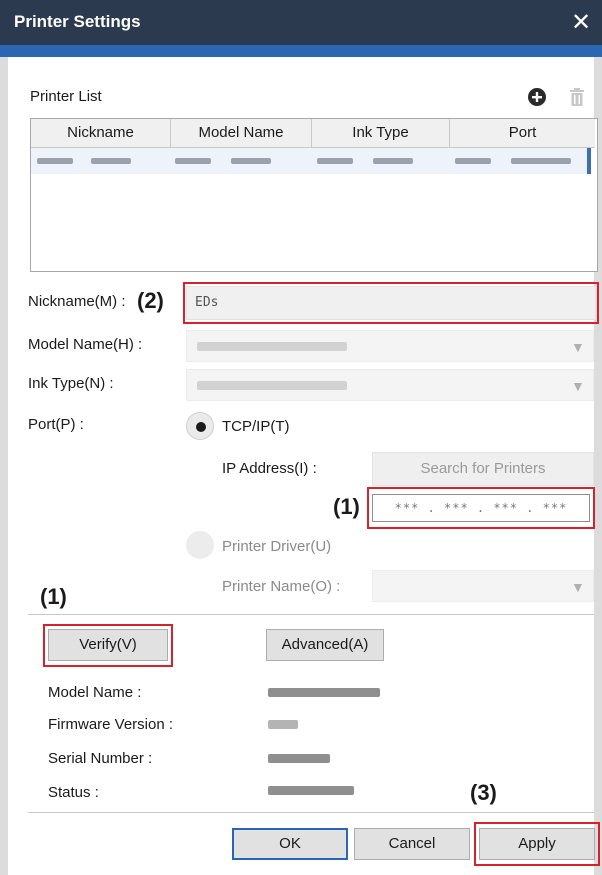  I want to click on callout-2: (2), so click(150, 300).